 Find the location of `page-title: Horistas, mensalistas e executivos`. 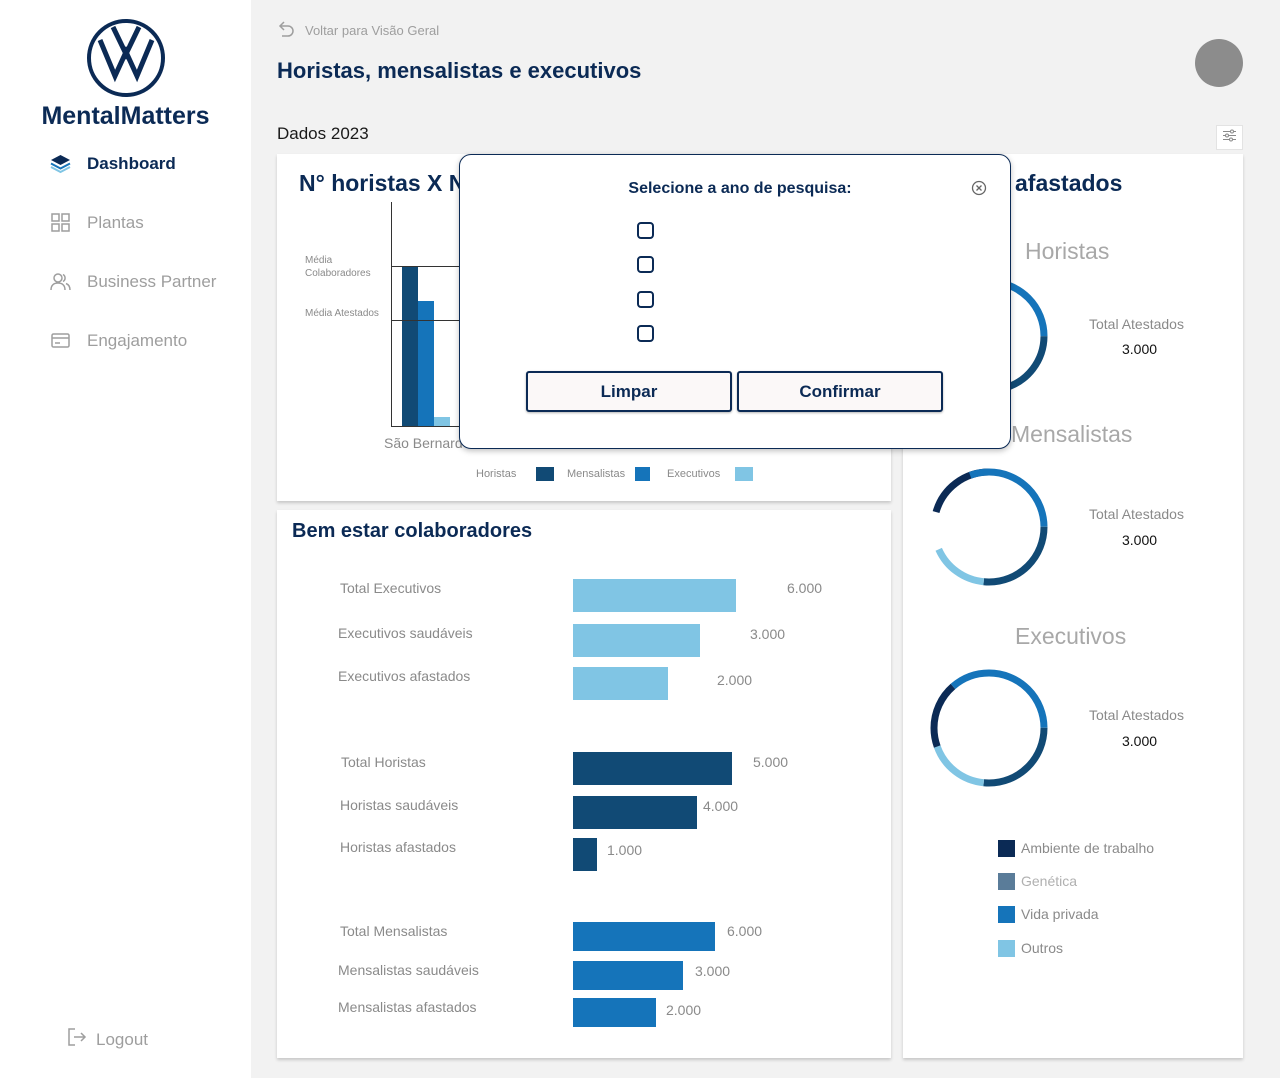

page-title: Horistas, mensalistas e executivos is located at coordinates (459, 70).